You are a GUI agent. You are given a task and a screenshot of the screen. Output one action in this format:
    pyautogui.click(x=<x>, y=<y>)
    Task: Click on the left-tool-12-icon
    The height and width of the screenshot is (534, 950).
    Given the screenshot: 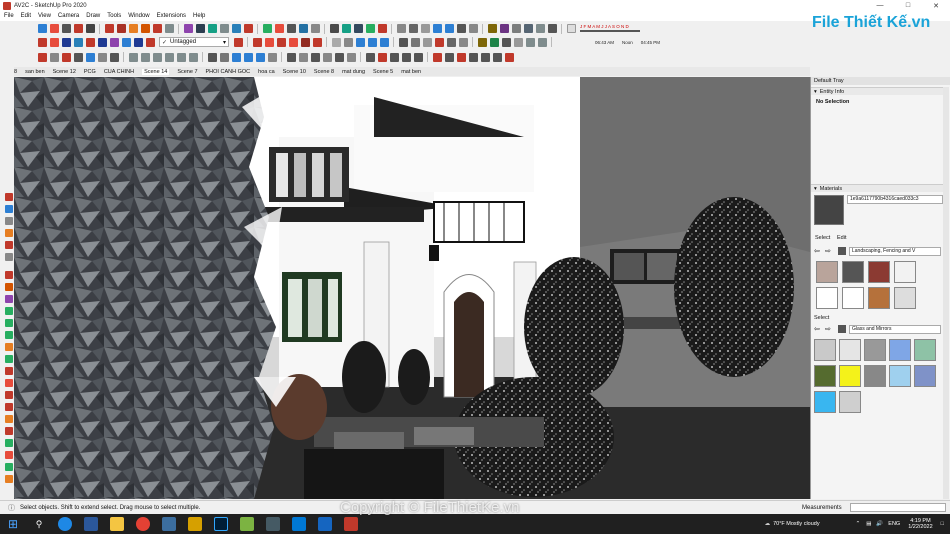 What is the action you would take?
    pyautogui.click(x=8, y=335)
    